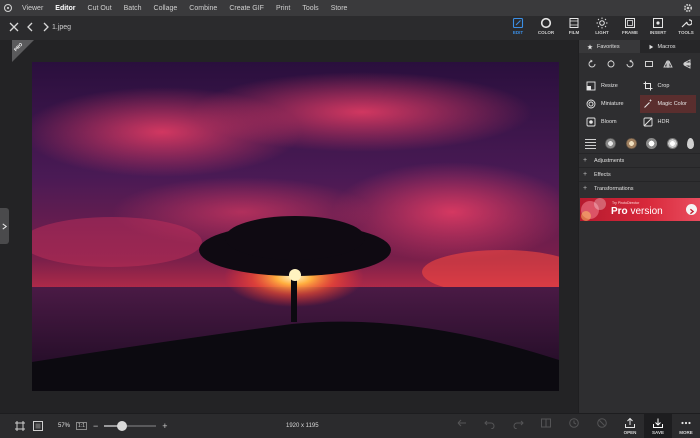 This screenshot has width=700, height=438. I want to click on menu-item-tools: Tools, so click(310, 8).